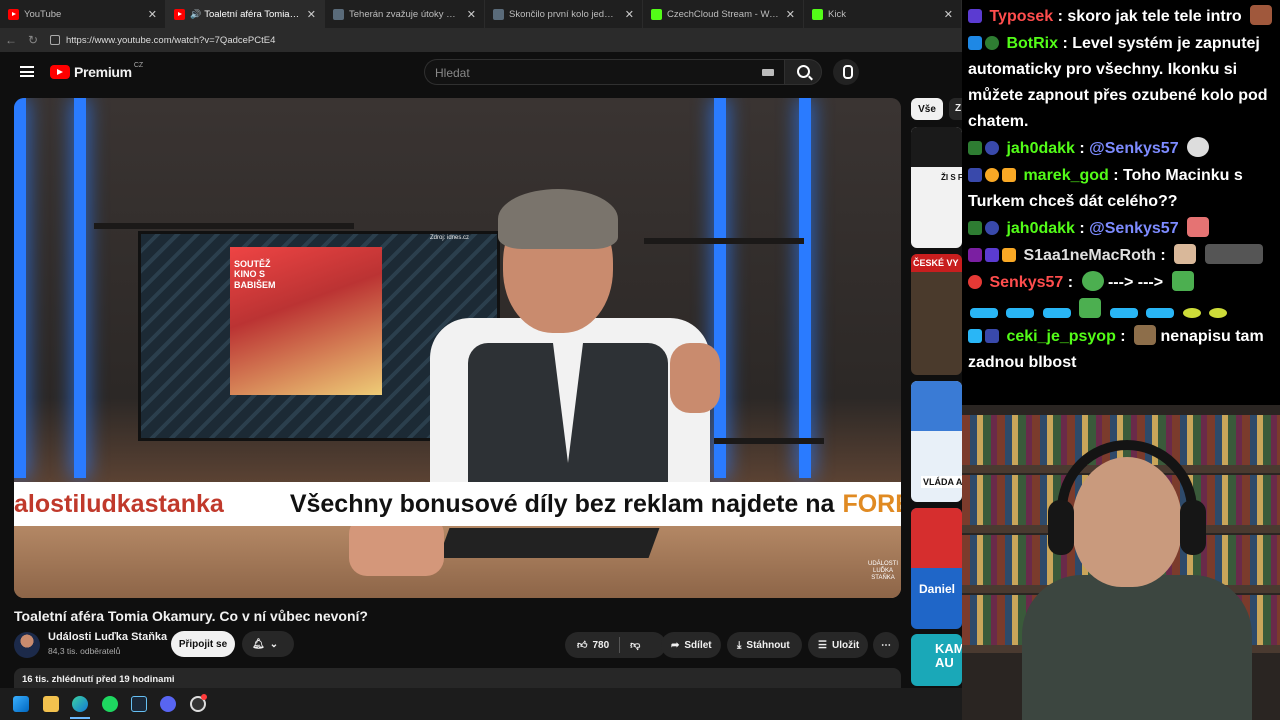  I want to click on hamburger-menu-icon, so click(27, 71).